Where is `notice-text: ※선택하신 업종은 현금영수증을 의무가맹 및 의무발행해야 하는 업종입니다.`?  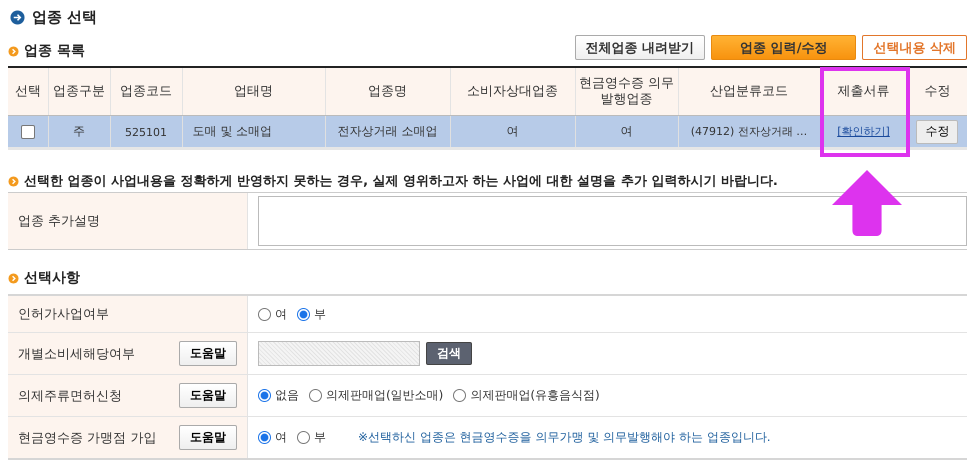 notice-text: ※선택하신 업종은 현금영수증을 의무가맹 및 의무발행해야 하는 업종입니다. is located at coordinates (564, 437).